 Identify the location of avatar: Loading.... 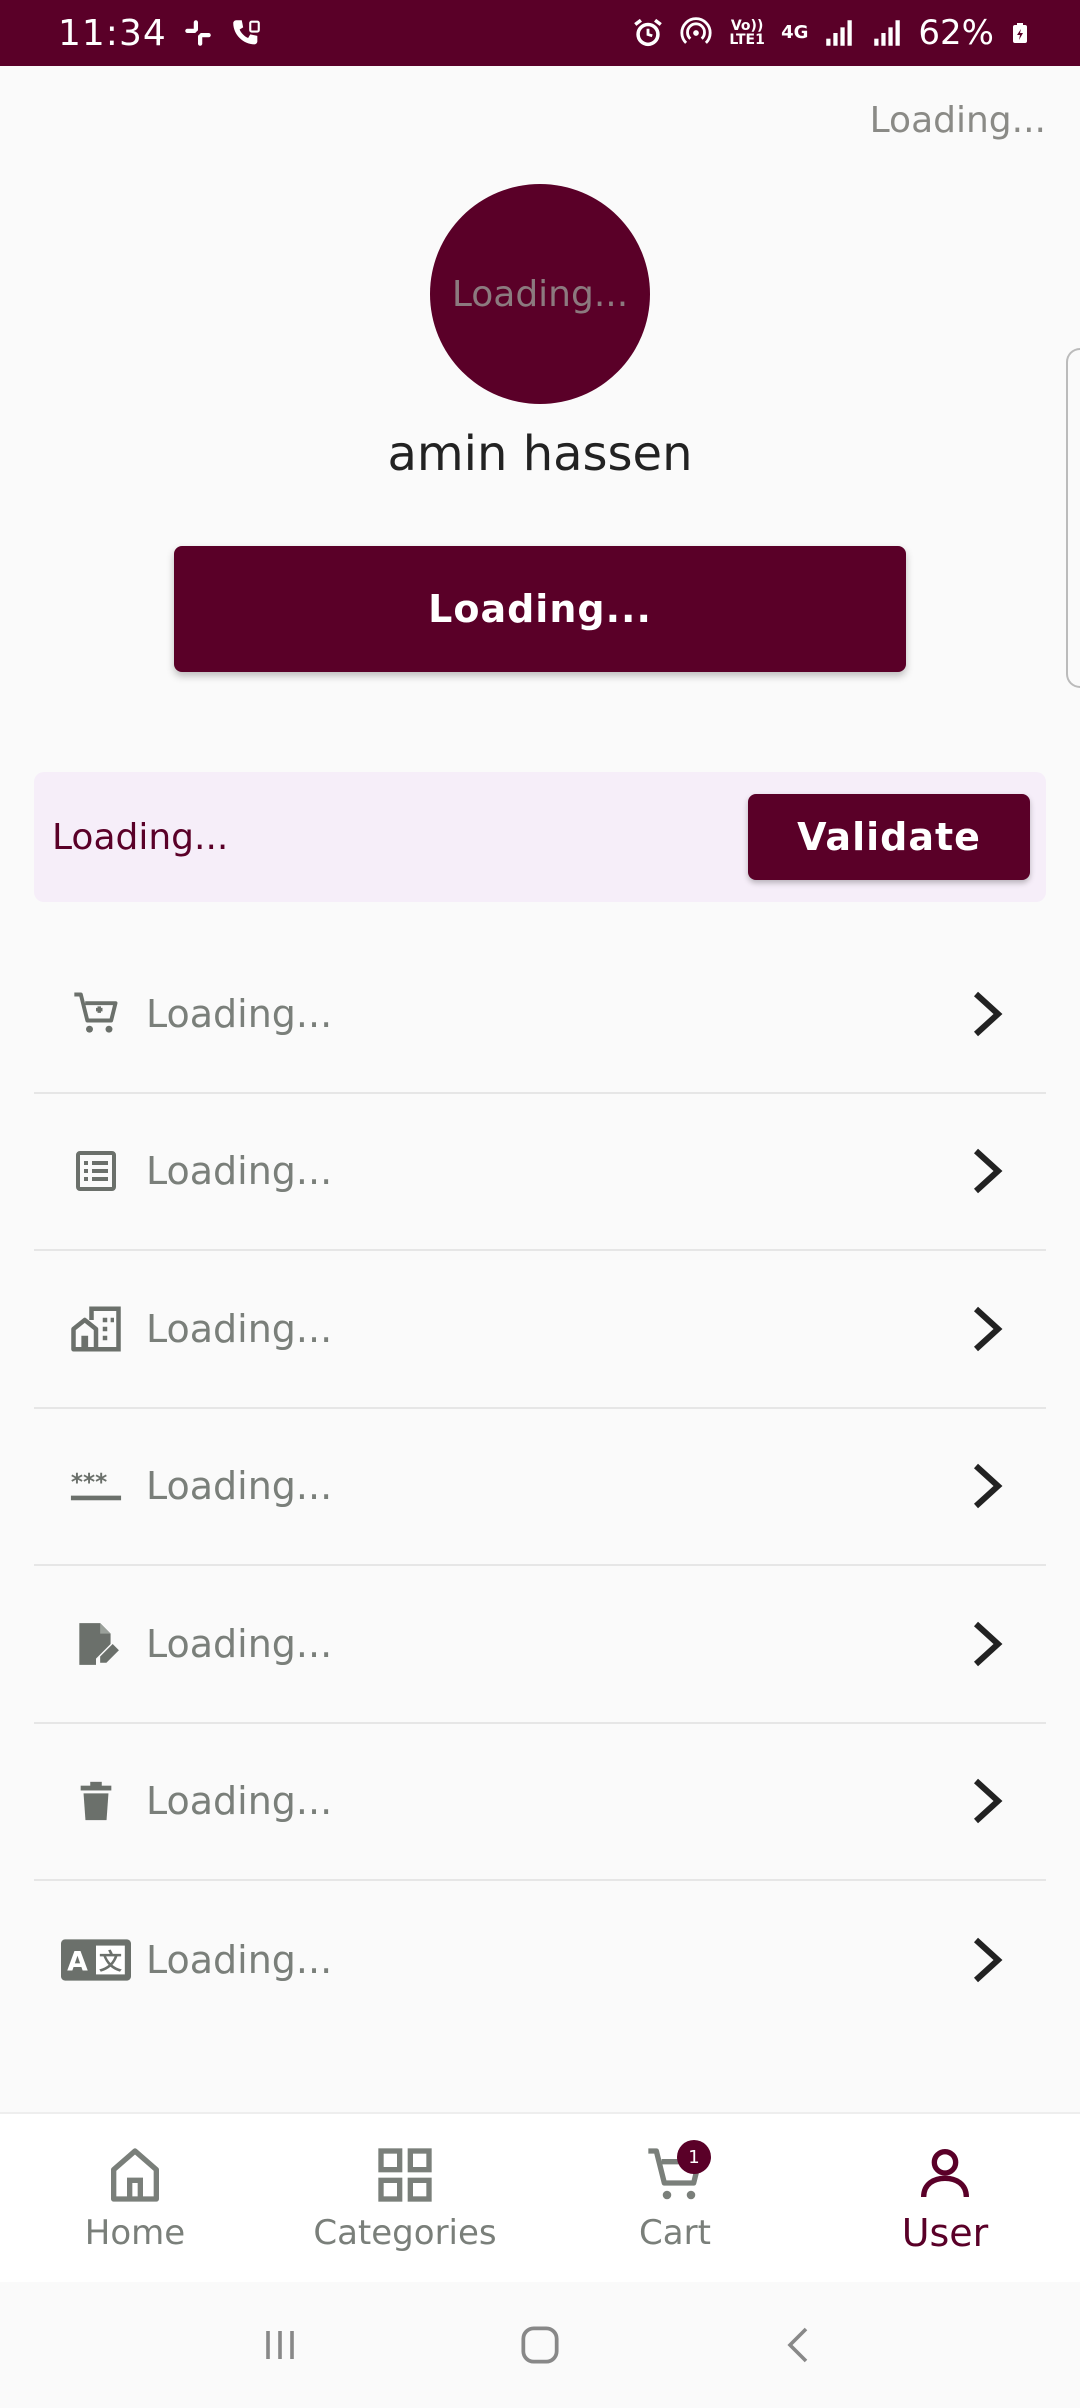
(540, 294).